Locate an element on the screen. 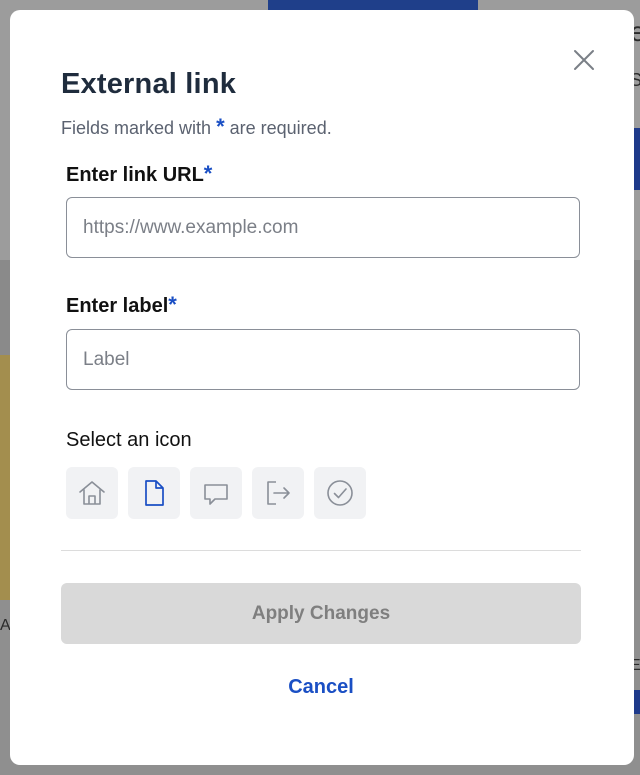 The height and width of the screenshot is (775, 640). required-hint-text-end: are required. is located at coordinates (280, 128).